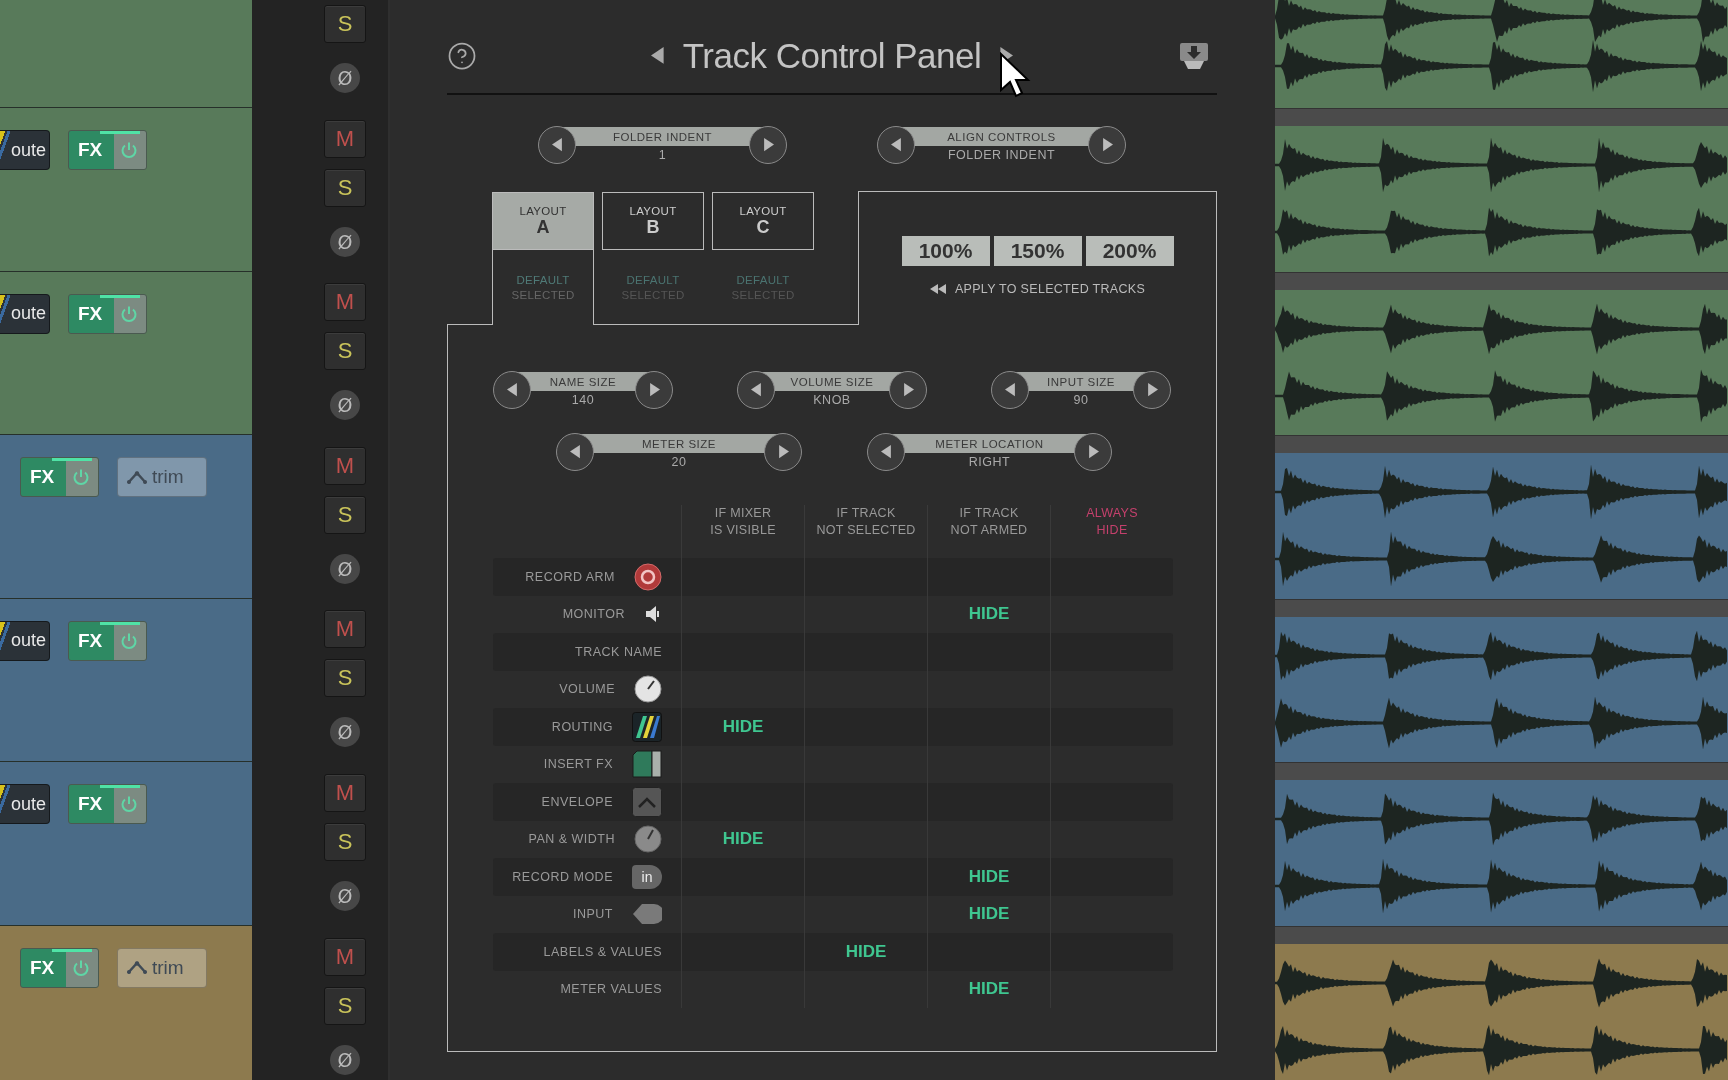 Image resolution: width=1728 pixels, height=1080 pixels. Describe the element at coordinates (989, 443) in the screenshot. I see `setting-label: METER LOCATION` at that location.